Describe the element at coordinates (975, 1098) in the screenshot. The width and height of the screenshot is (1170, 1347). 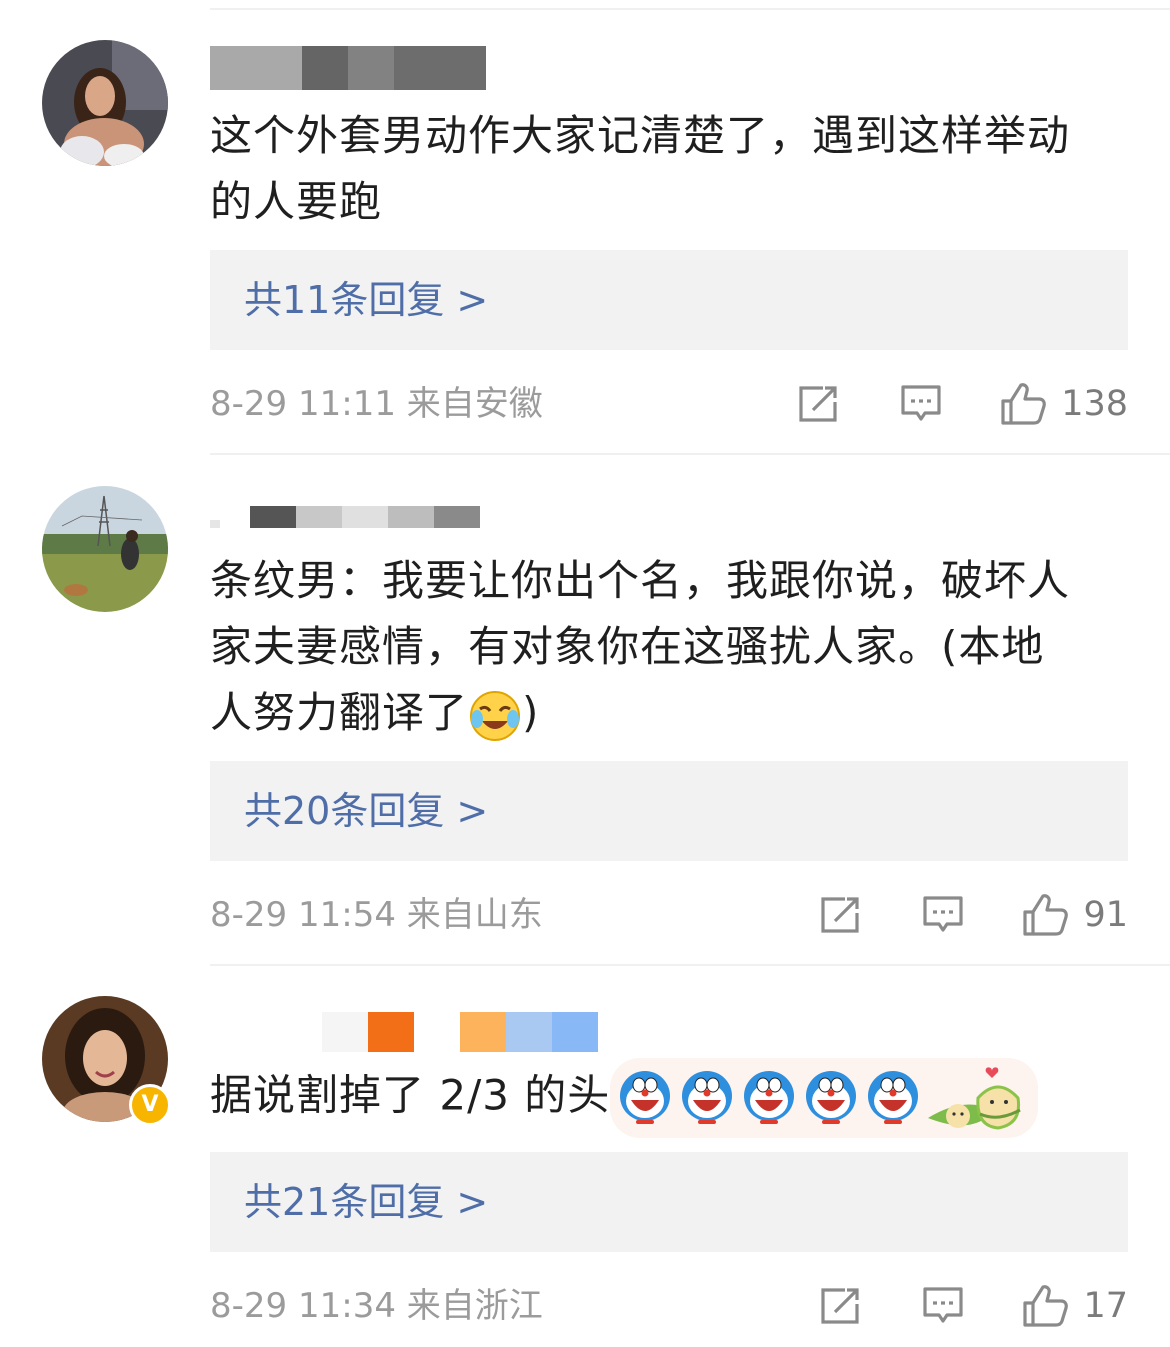
I see `zongzi-sticker-icon` at that location.